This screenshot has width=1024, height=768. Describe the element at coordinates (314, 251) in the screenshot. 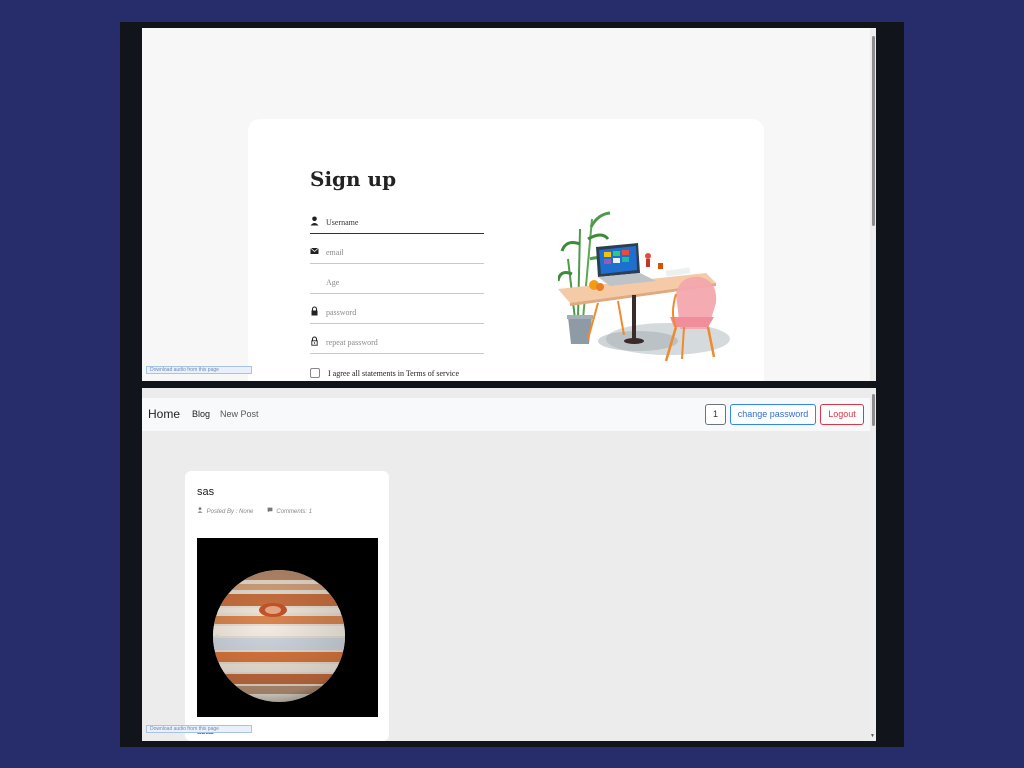

I see `envelope-icon` at that location.